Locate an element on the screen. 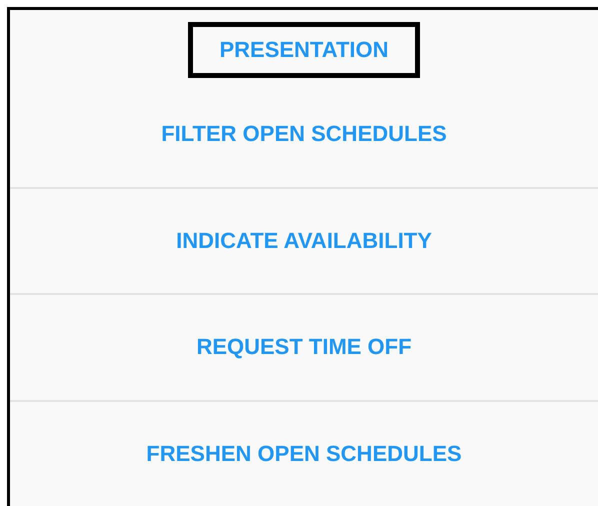  menu-item: FILTER OPEN SCHEDULES is located at coordinates (304, 134).